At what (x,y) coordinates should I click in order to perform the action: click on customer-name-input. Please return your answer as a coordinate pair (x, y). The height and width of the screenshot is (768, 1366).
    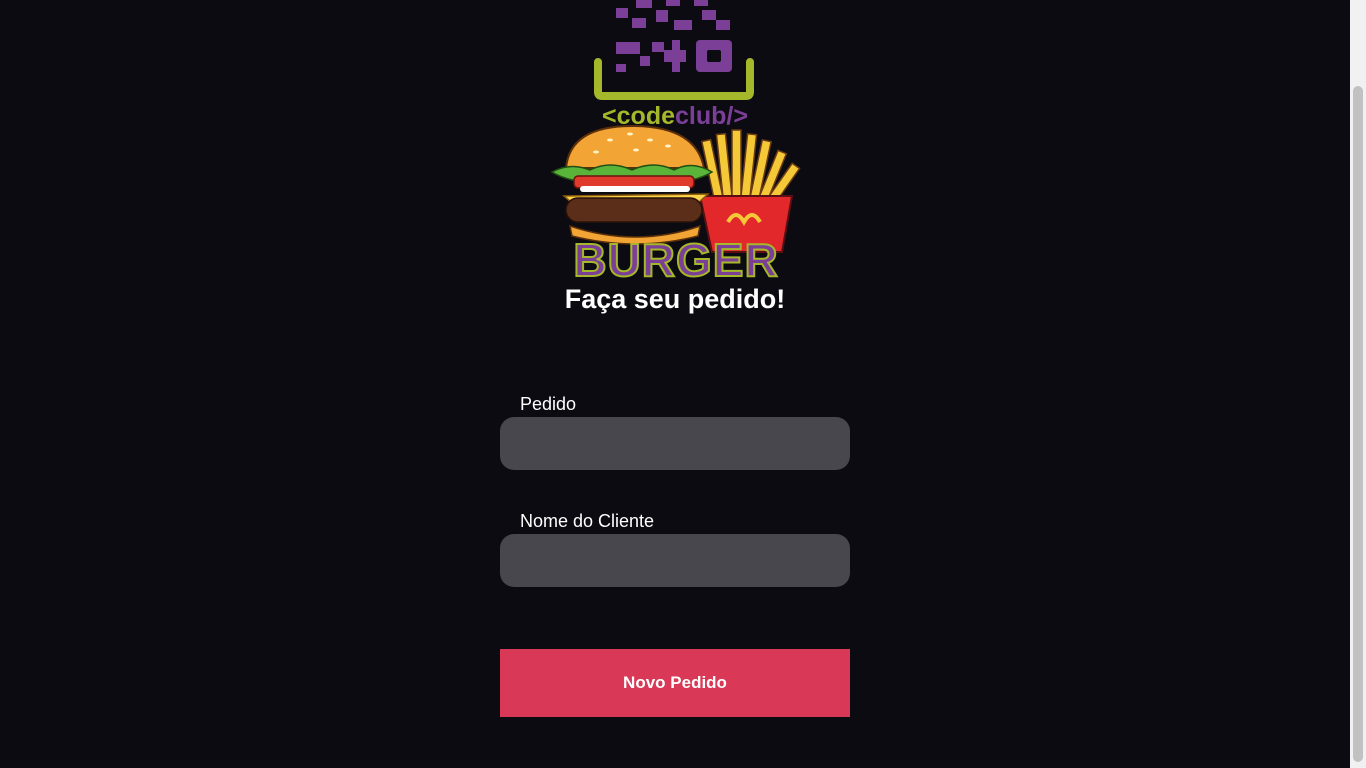
    Looking at the image, I should click on (675, 560).